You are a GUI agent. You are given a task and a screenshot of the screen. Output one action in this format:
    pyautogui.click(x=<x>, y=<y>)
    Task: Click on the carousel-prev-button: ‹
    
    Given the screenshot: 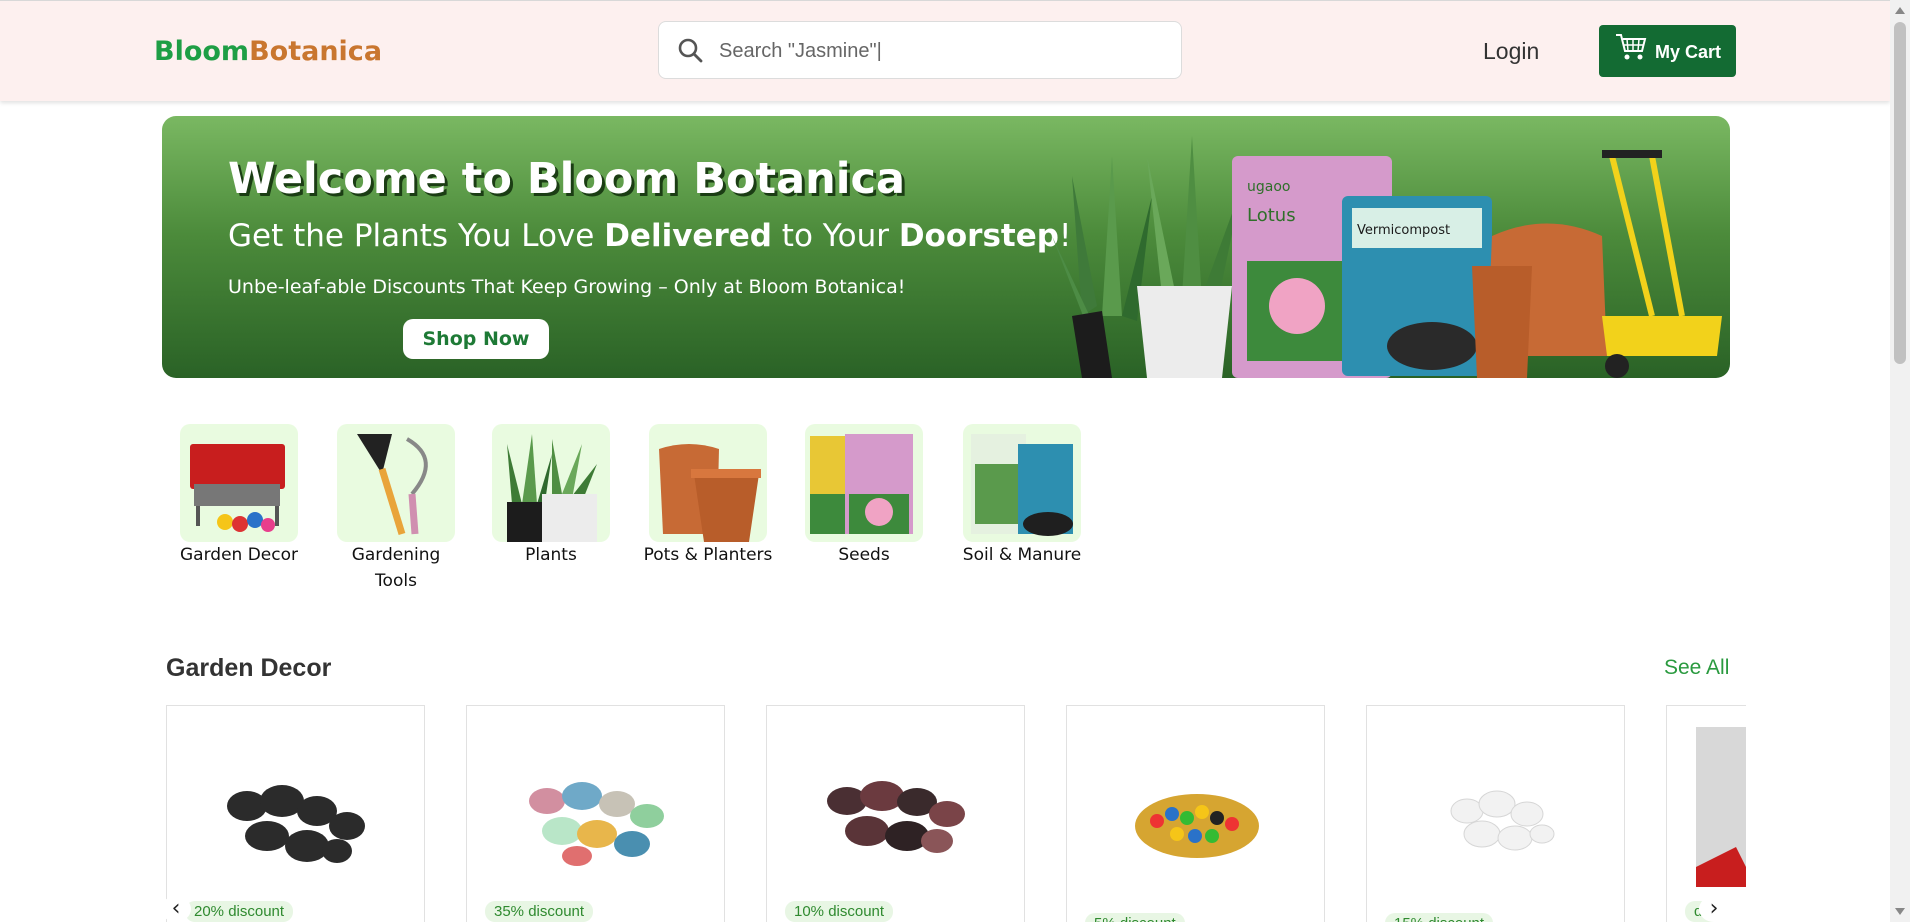 What is the action you would take?
    pyautogui.click(x=176, y=909)
    